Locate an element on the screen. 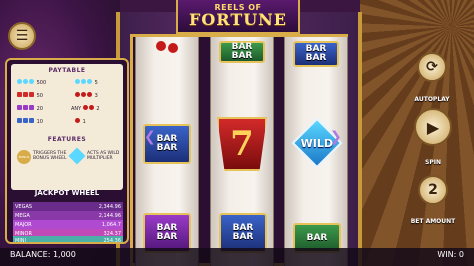 Image resolution: width=474 pixels, height=266 pixels. reel-1: BAR BAR BAR BAR is located at coordinates (167, 151).